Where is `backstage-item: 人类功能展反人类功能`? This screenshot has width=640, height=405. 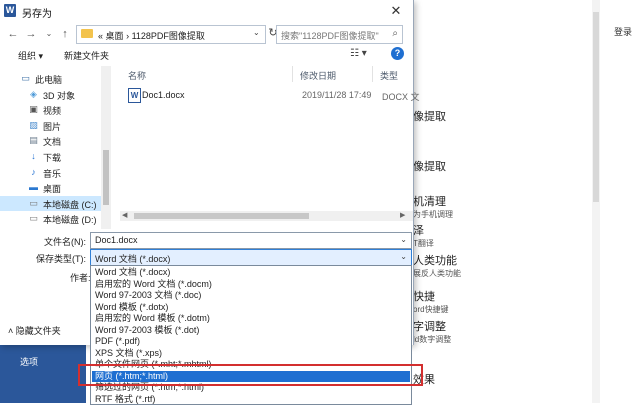
backstage-item: 人类功能展反人类功能 is located at coordinates (437, 265).